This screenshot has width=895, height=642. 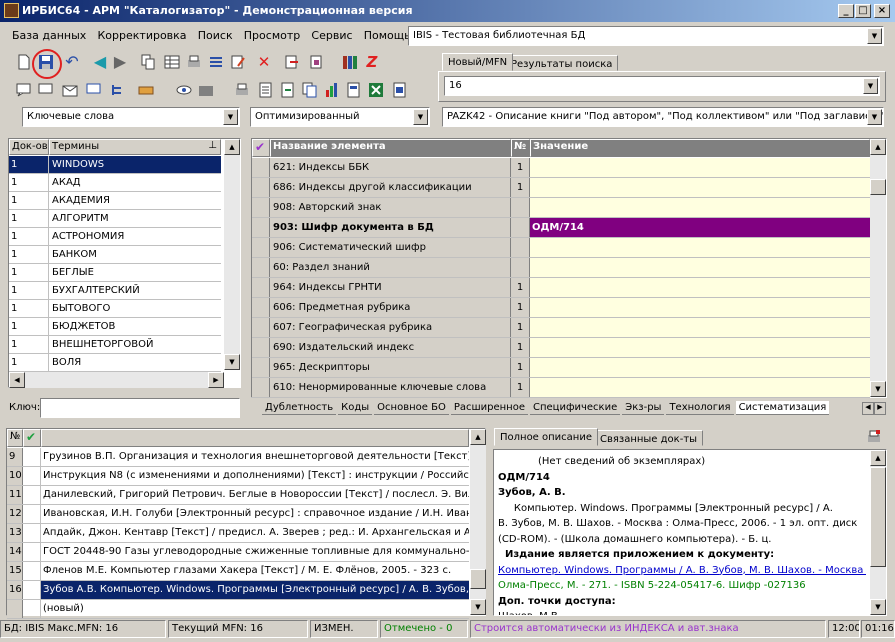 What do you see at coordinates (649, 438) in the screenshot?
I see `tab-related-docs: Связанные док-ты` at bounding box center [649, 438].